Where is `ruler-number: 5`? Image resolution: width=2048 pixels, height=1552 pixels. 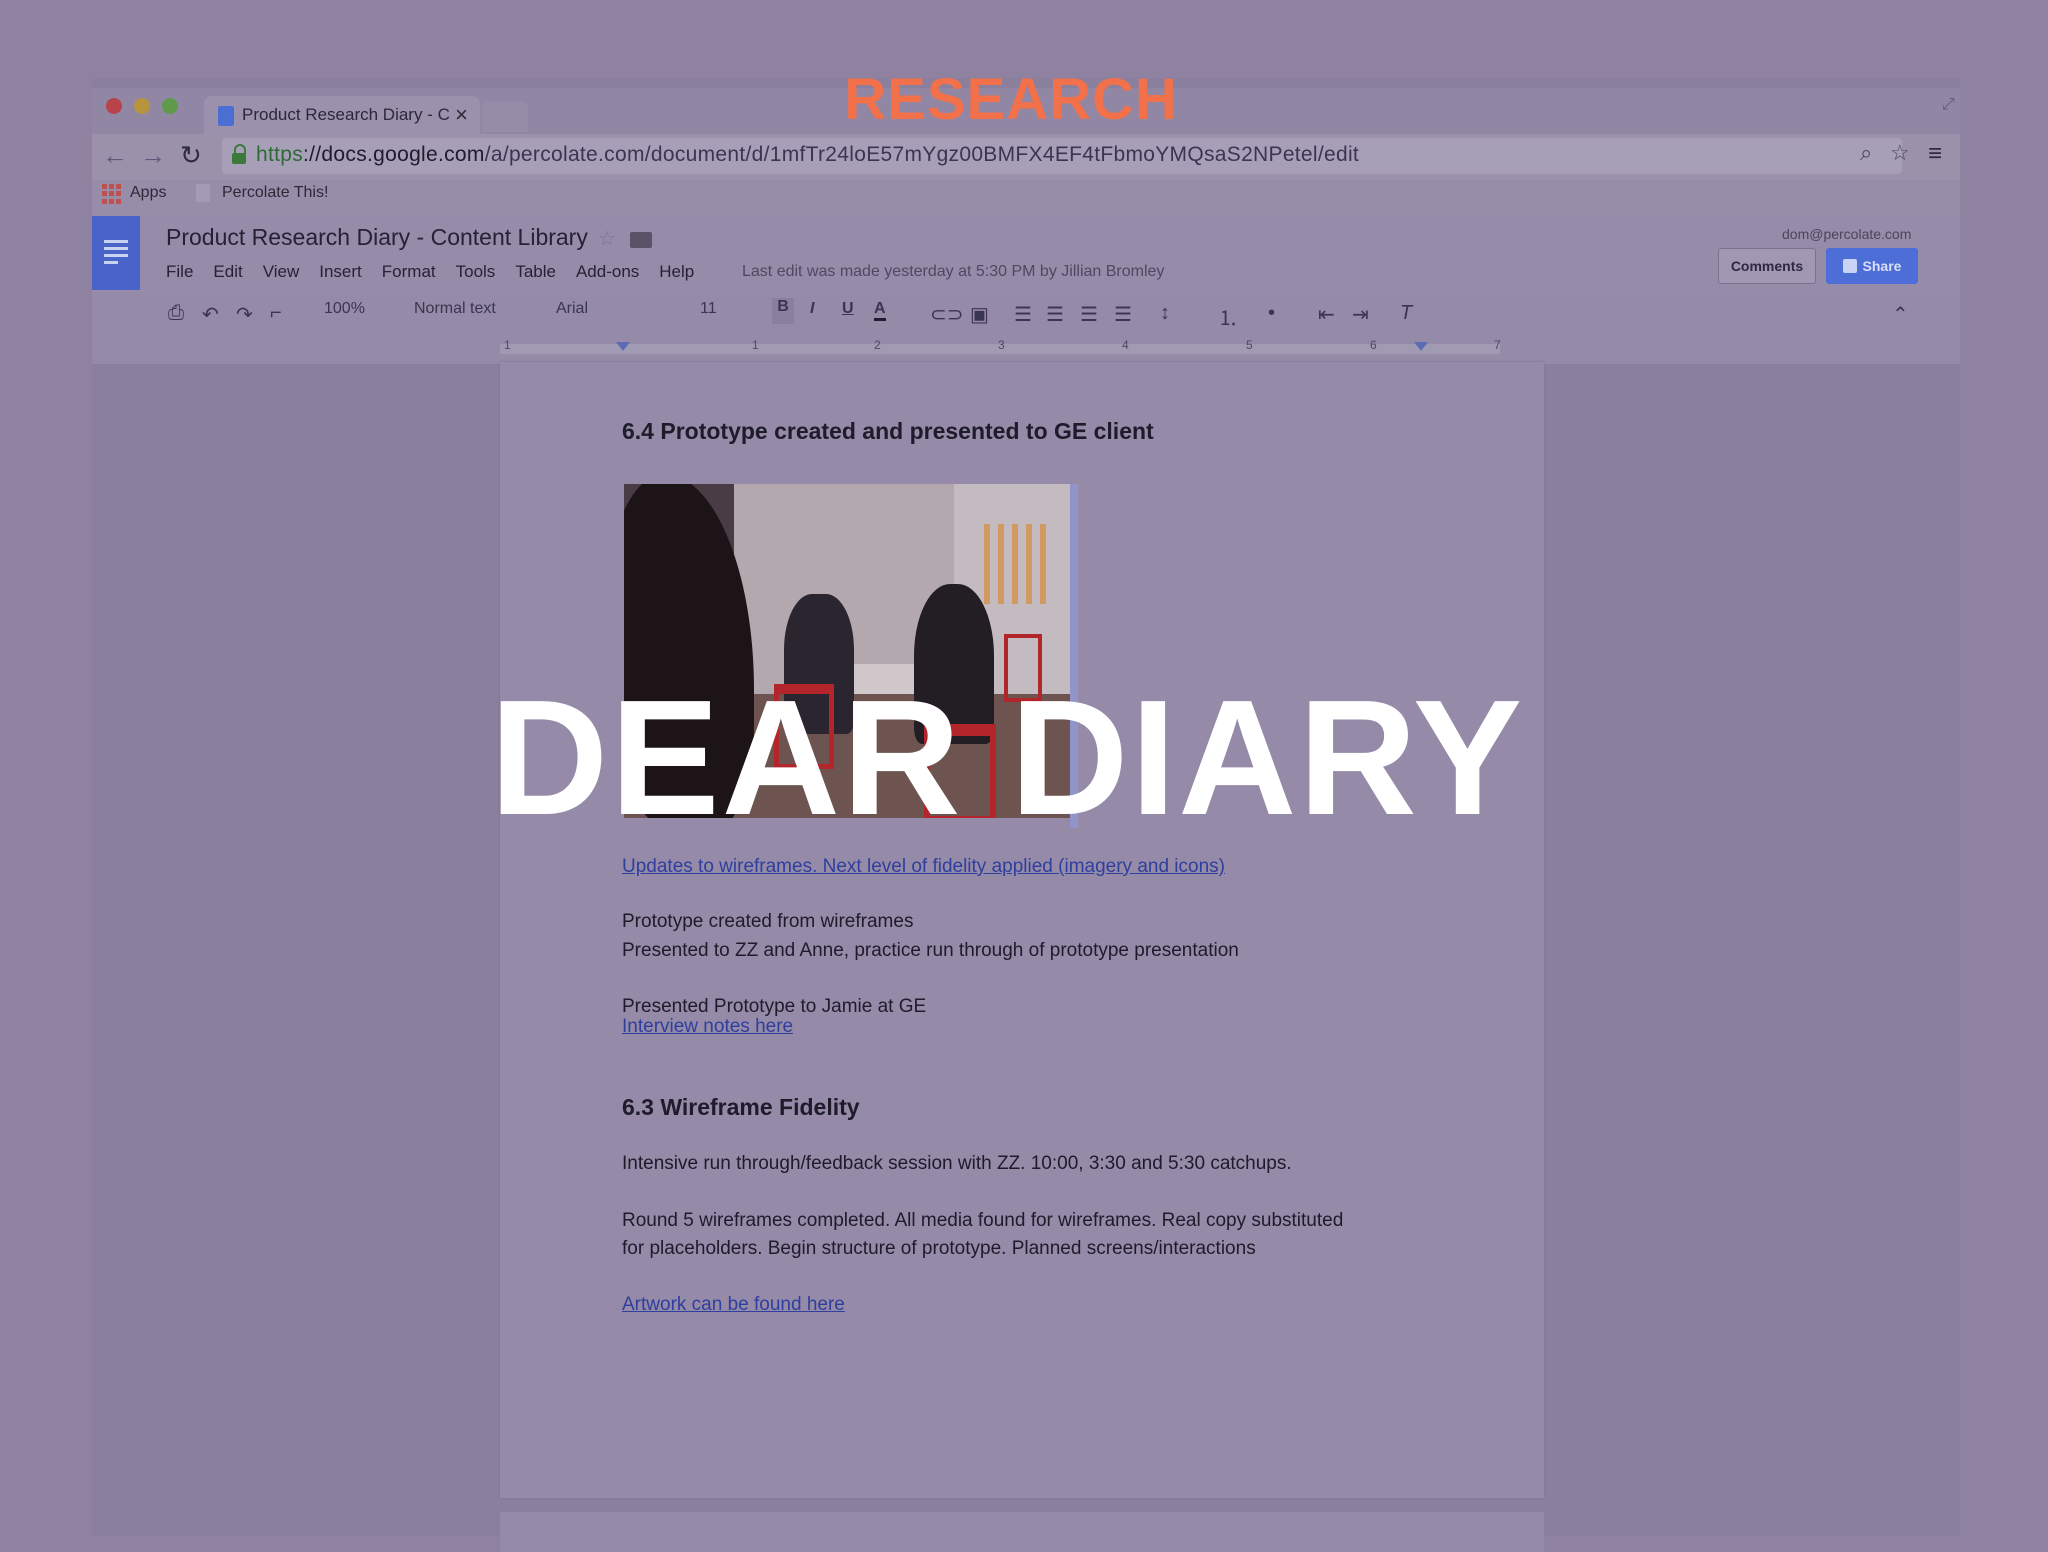 ruler-number: 5 is located at coordinates (1249, 345).